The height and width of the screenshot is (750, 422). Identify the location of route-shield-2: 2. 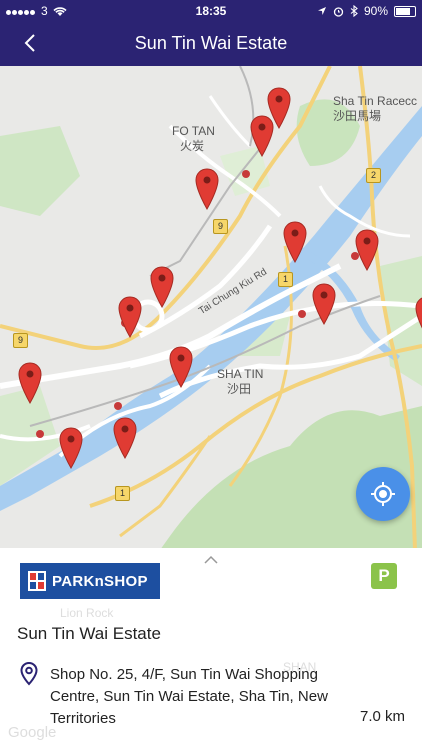
(373, 175).